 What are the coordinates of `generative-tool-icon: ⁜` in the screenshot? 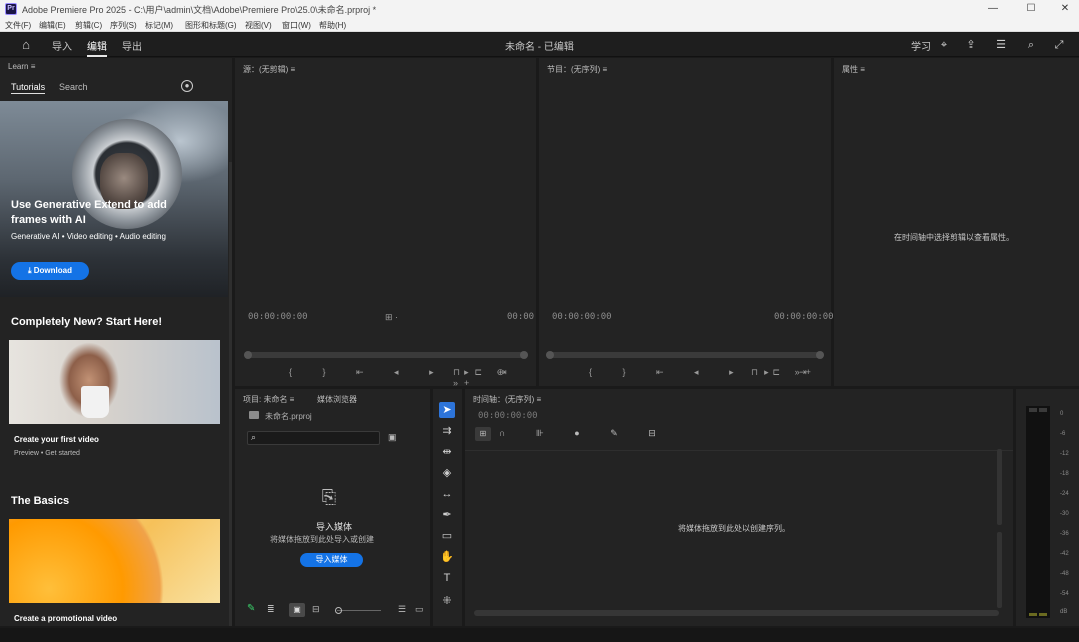 It's located at (447, 601).